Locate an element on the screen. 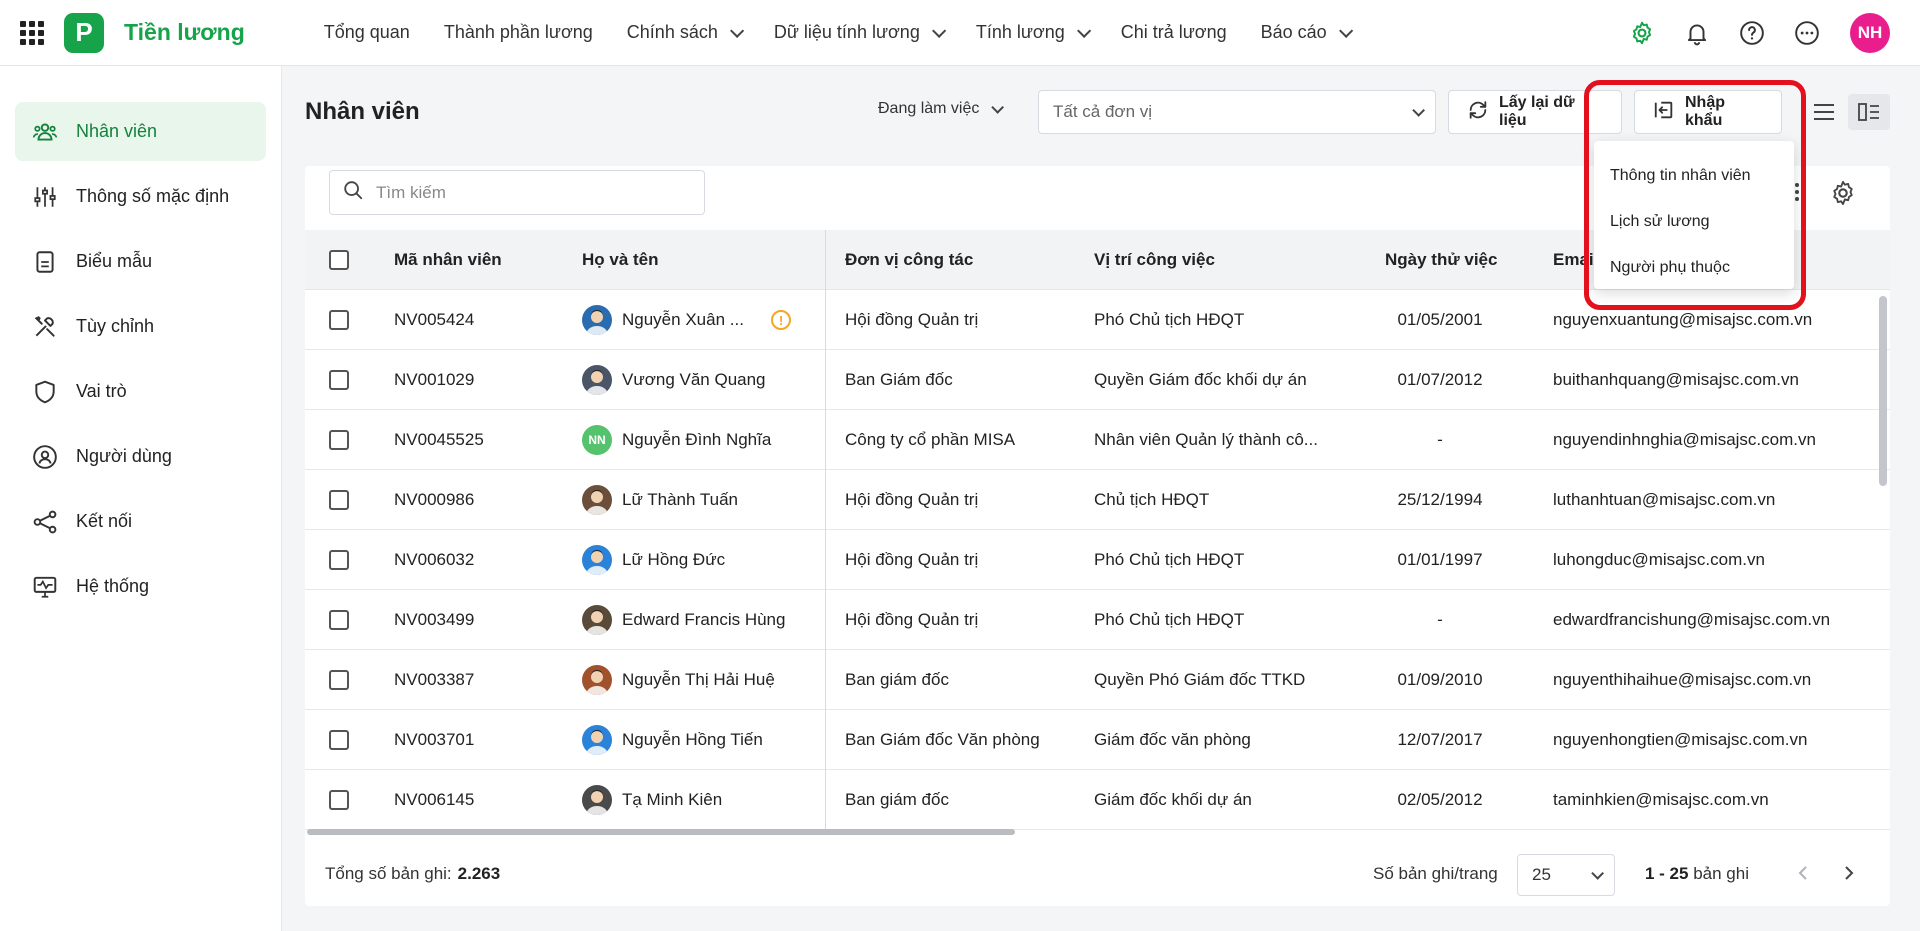 Image resolution: width=1920 pixels, height=931 pixels. sidebar-item-label: Tùy chỉnh is located at coordinates (115, 326).